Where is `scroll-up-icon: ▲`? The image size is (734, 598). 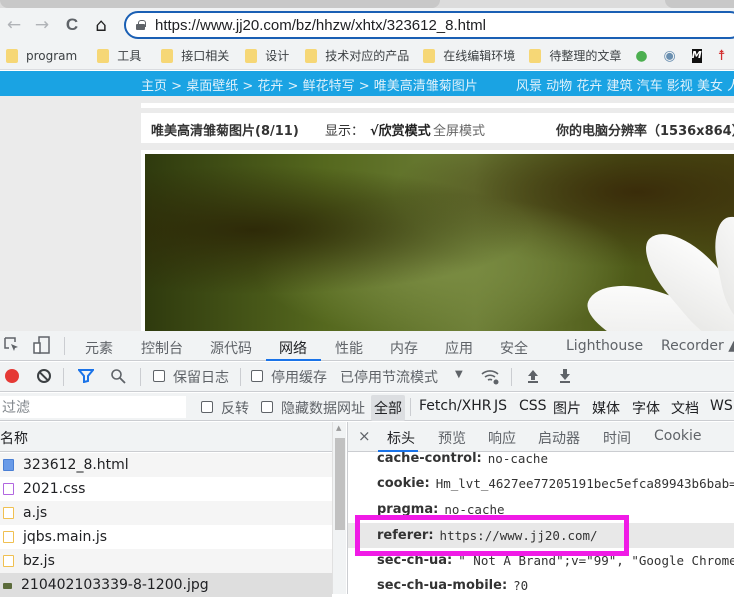
scroll-up-icon: ▲ is located at coordinates (338, 428).